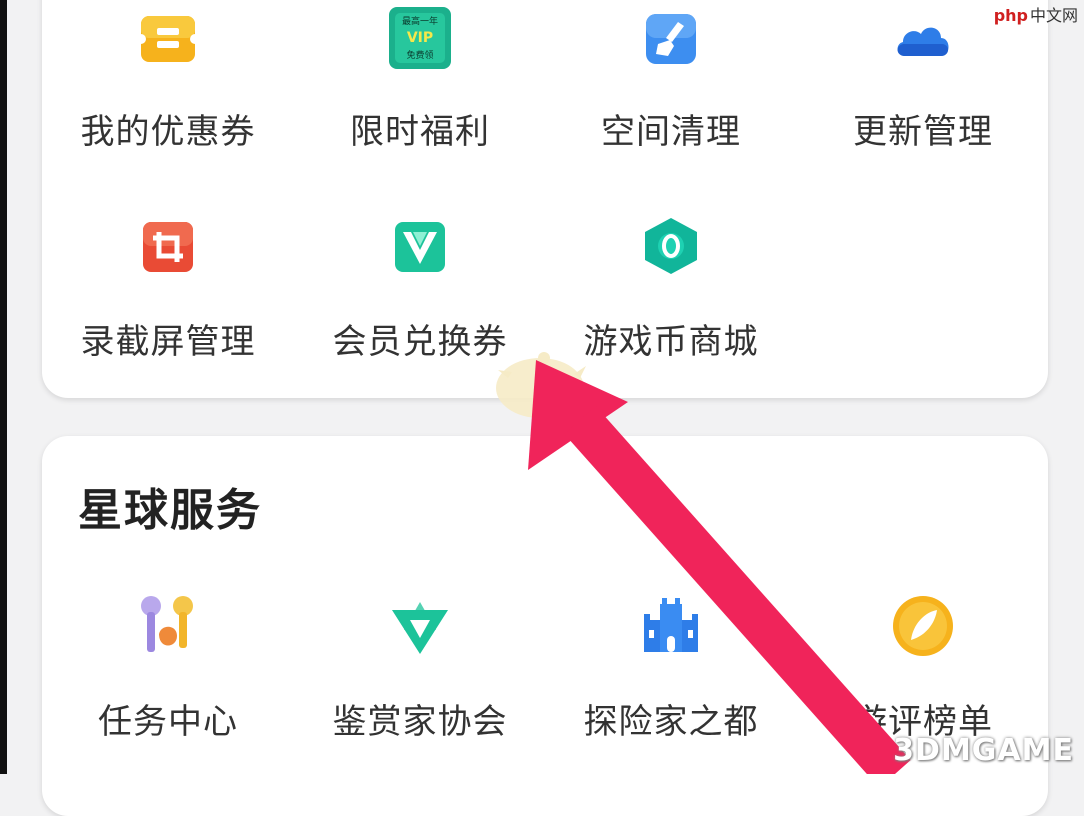 The width and height of the screenshot is (1084, 816). What do you see at coordinates (1010, 15) in the screenshot?
I see `watermark-brand: php` at bounding box center [1010, 15].